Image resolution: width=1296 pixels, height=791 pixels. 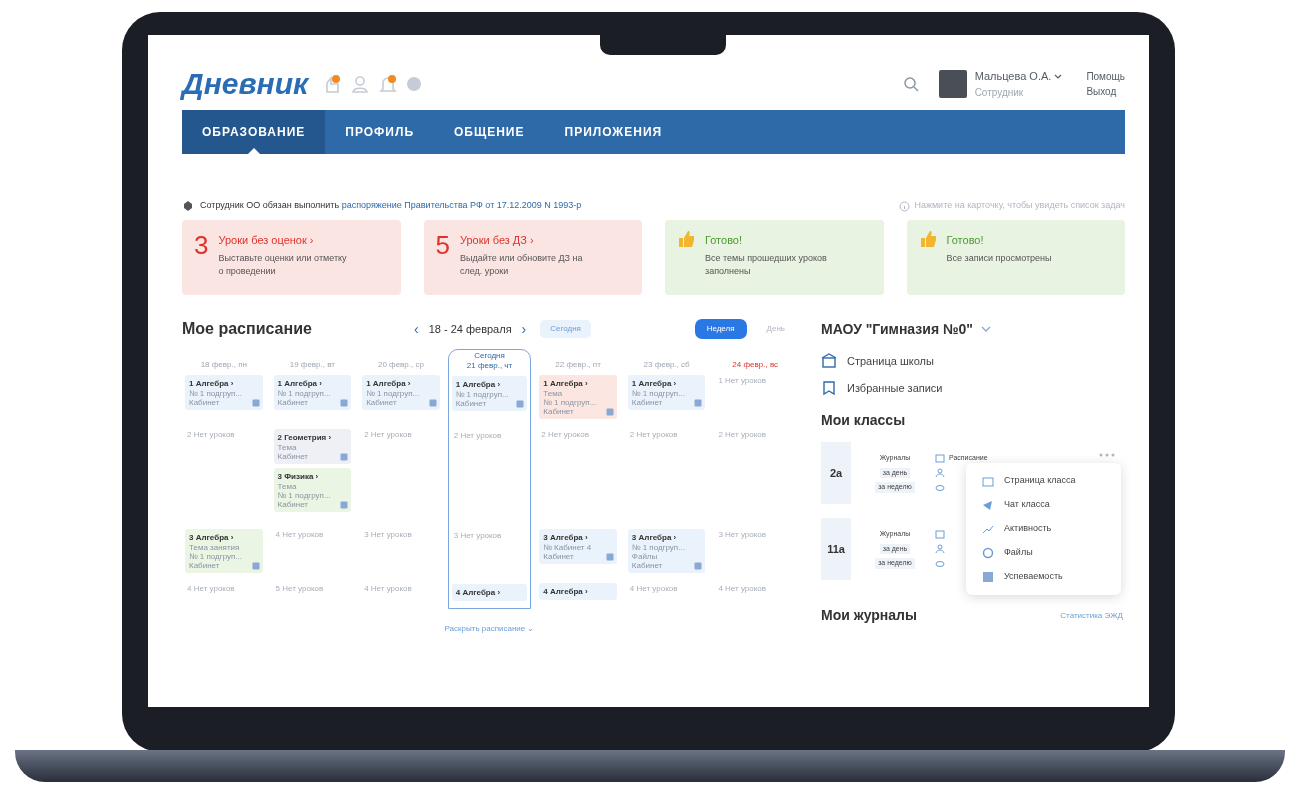 What do you see at coordinates (567, 547) in the screenshot?
I see `lesson-detail: № Кабинет 4` at bounding box center [567, 547].